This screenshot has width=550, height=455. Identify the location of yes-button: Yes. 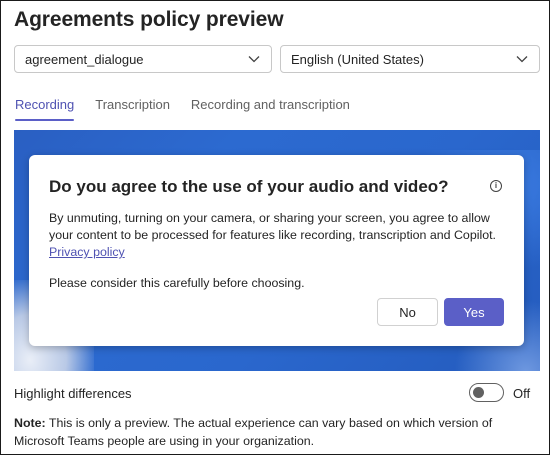
(474, 312).